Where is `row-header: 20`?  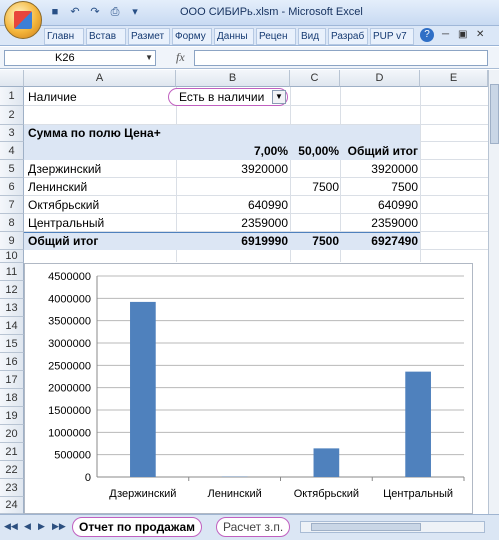
row-header: 20 is located at coordinates (12, 434).